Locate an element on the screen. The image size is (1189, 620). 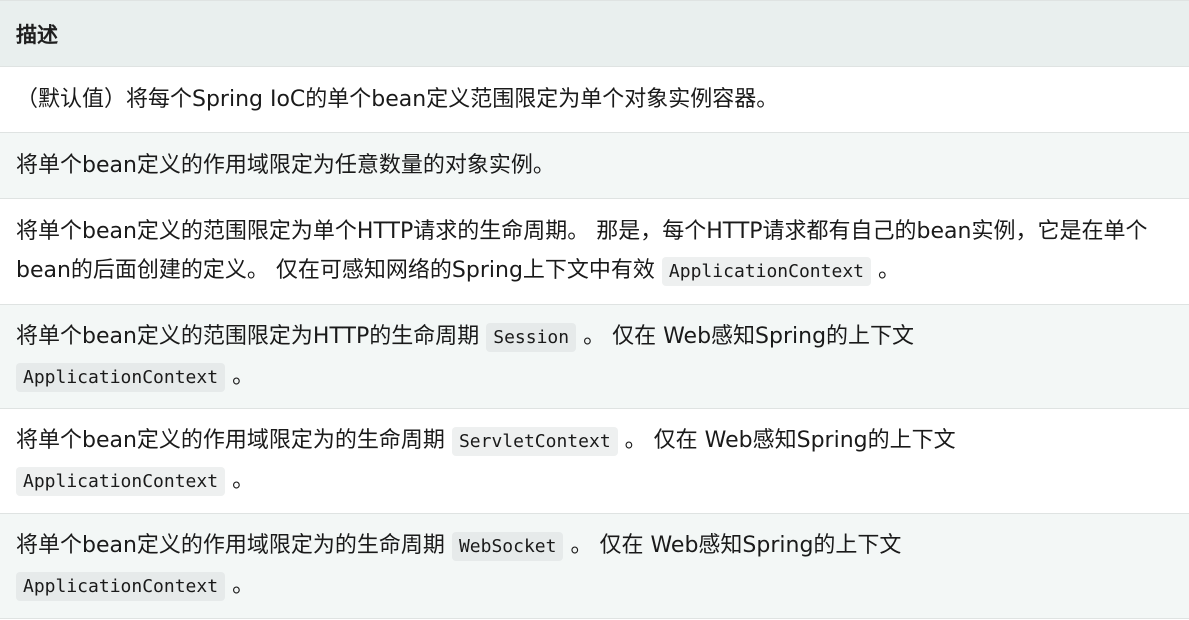
table-row: 将单个bean定义的作用域限定为任意数量的对象实例。 is located at coordinates (594, 166).